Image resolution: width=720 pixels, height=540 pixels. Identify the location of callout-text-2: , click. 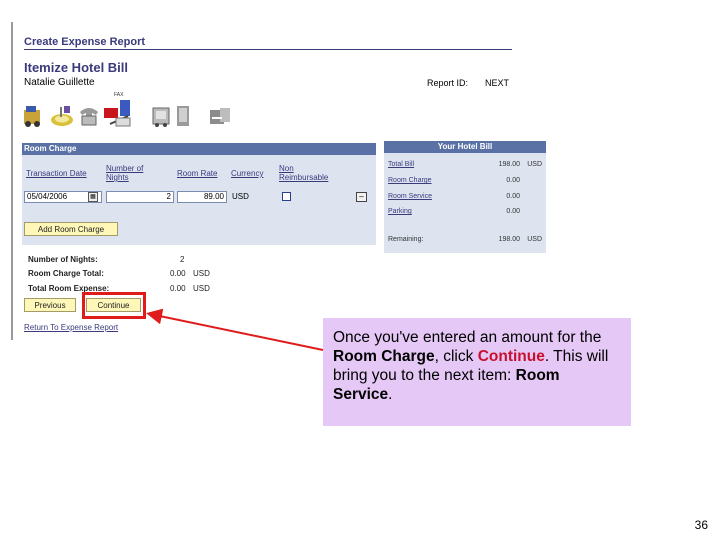
(456, 356).